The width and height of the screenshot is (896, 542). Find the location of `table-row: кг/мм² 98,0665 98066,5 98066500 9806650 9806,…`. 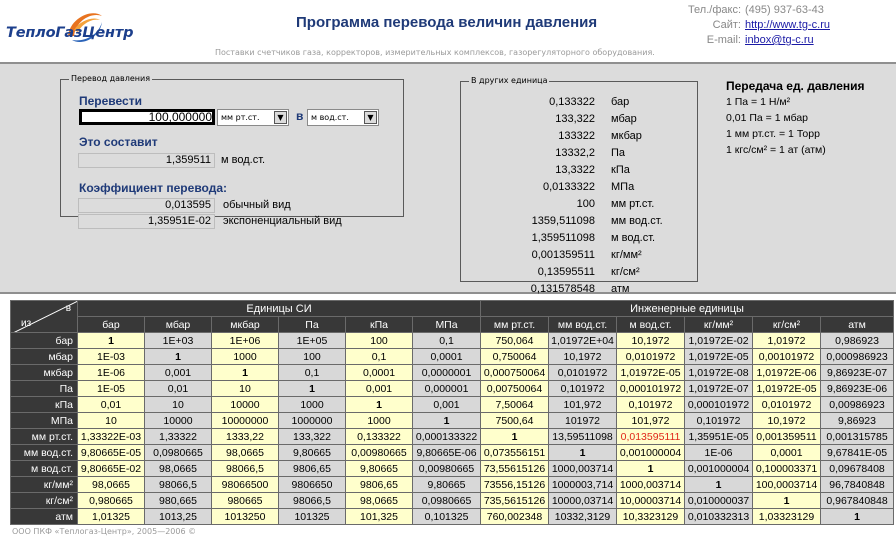

table-row: кг/мм² 98,0665 98066,5 98066500 9806650 9806,… is located at coordinates (452, 484).